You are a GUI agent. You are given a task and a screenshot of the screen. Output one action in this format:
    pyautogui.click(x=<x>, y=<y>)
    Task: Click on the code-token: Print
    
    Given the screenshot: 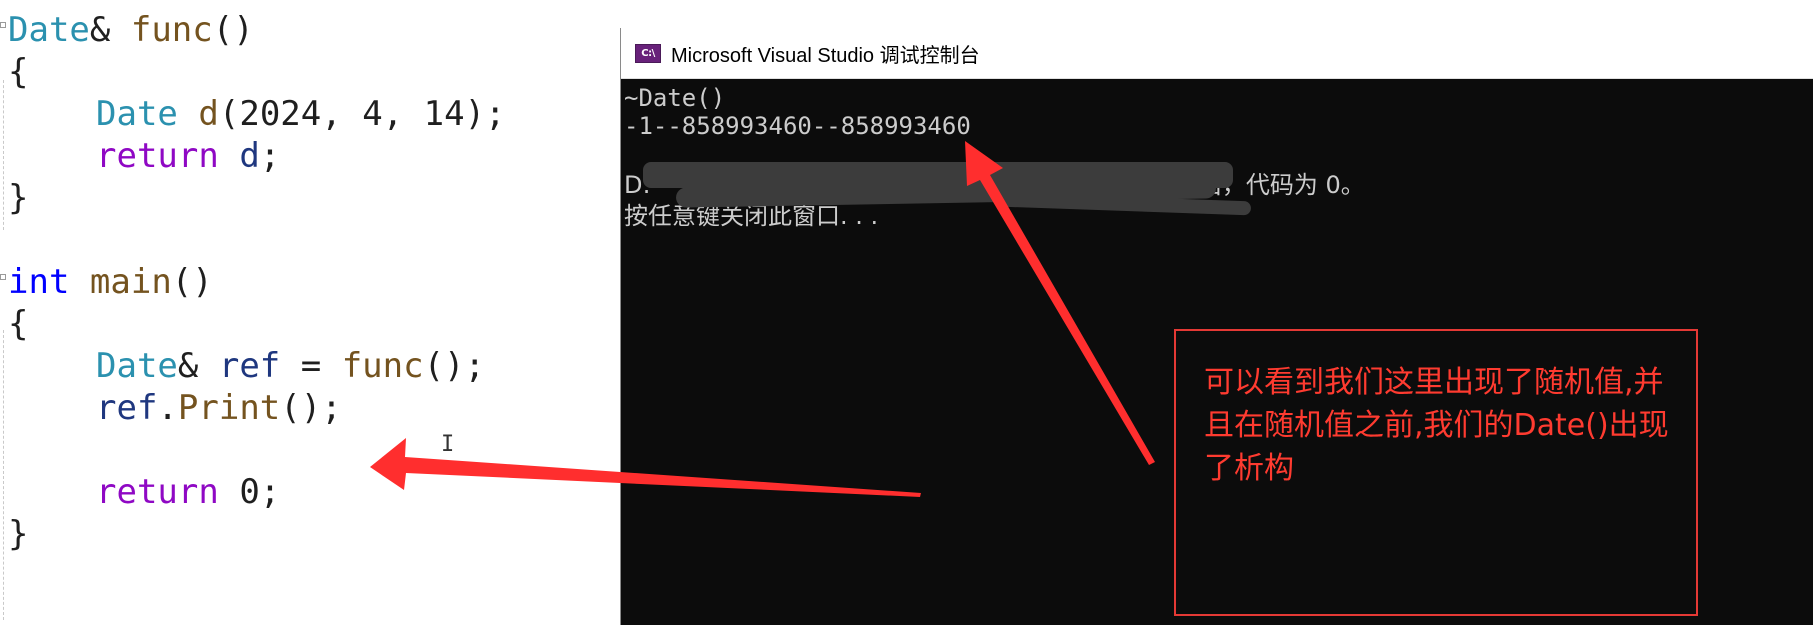 What is the action you would take?
    pyautogui.click(x=229, y=408)
    